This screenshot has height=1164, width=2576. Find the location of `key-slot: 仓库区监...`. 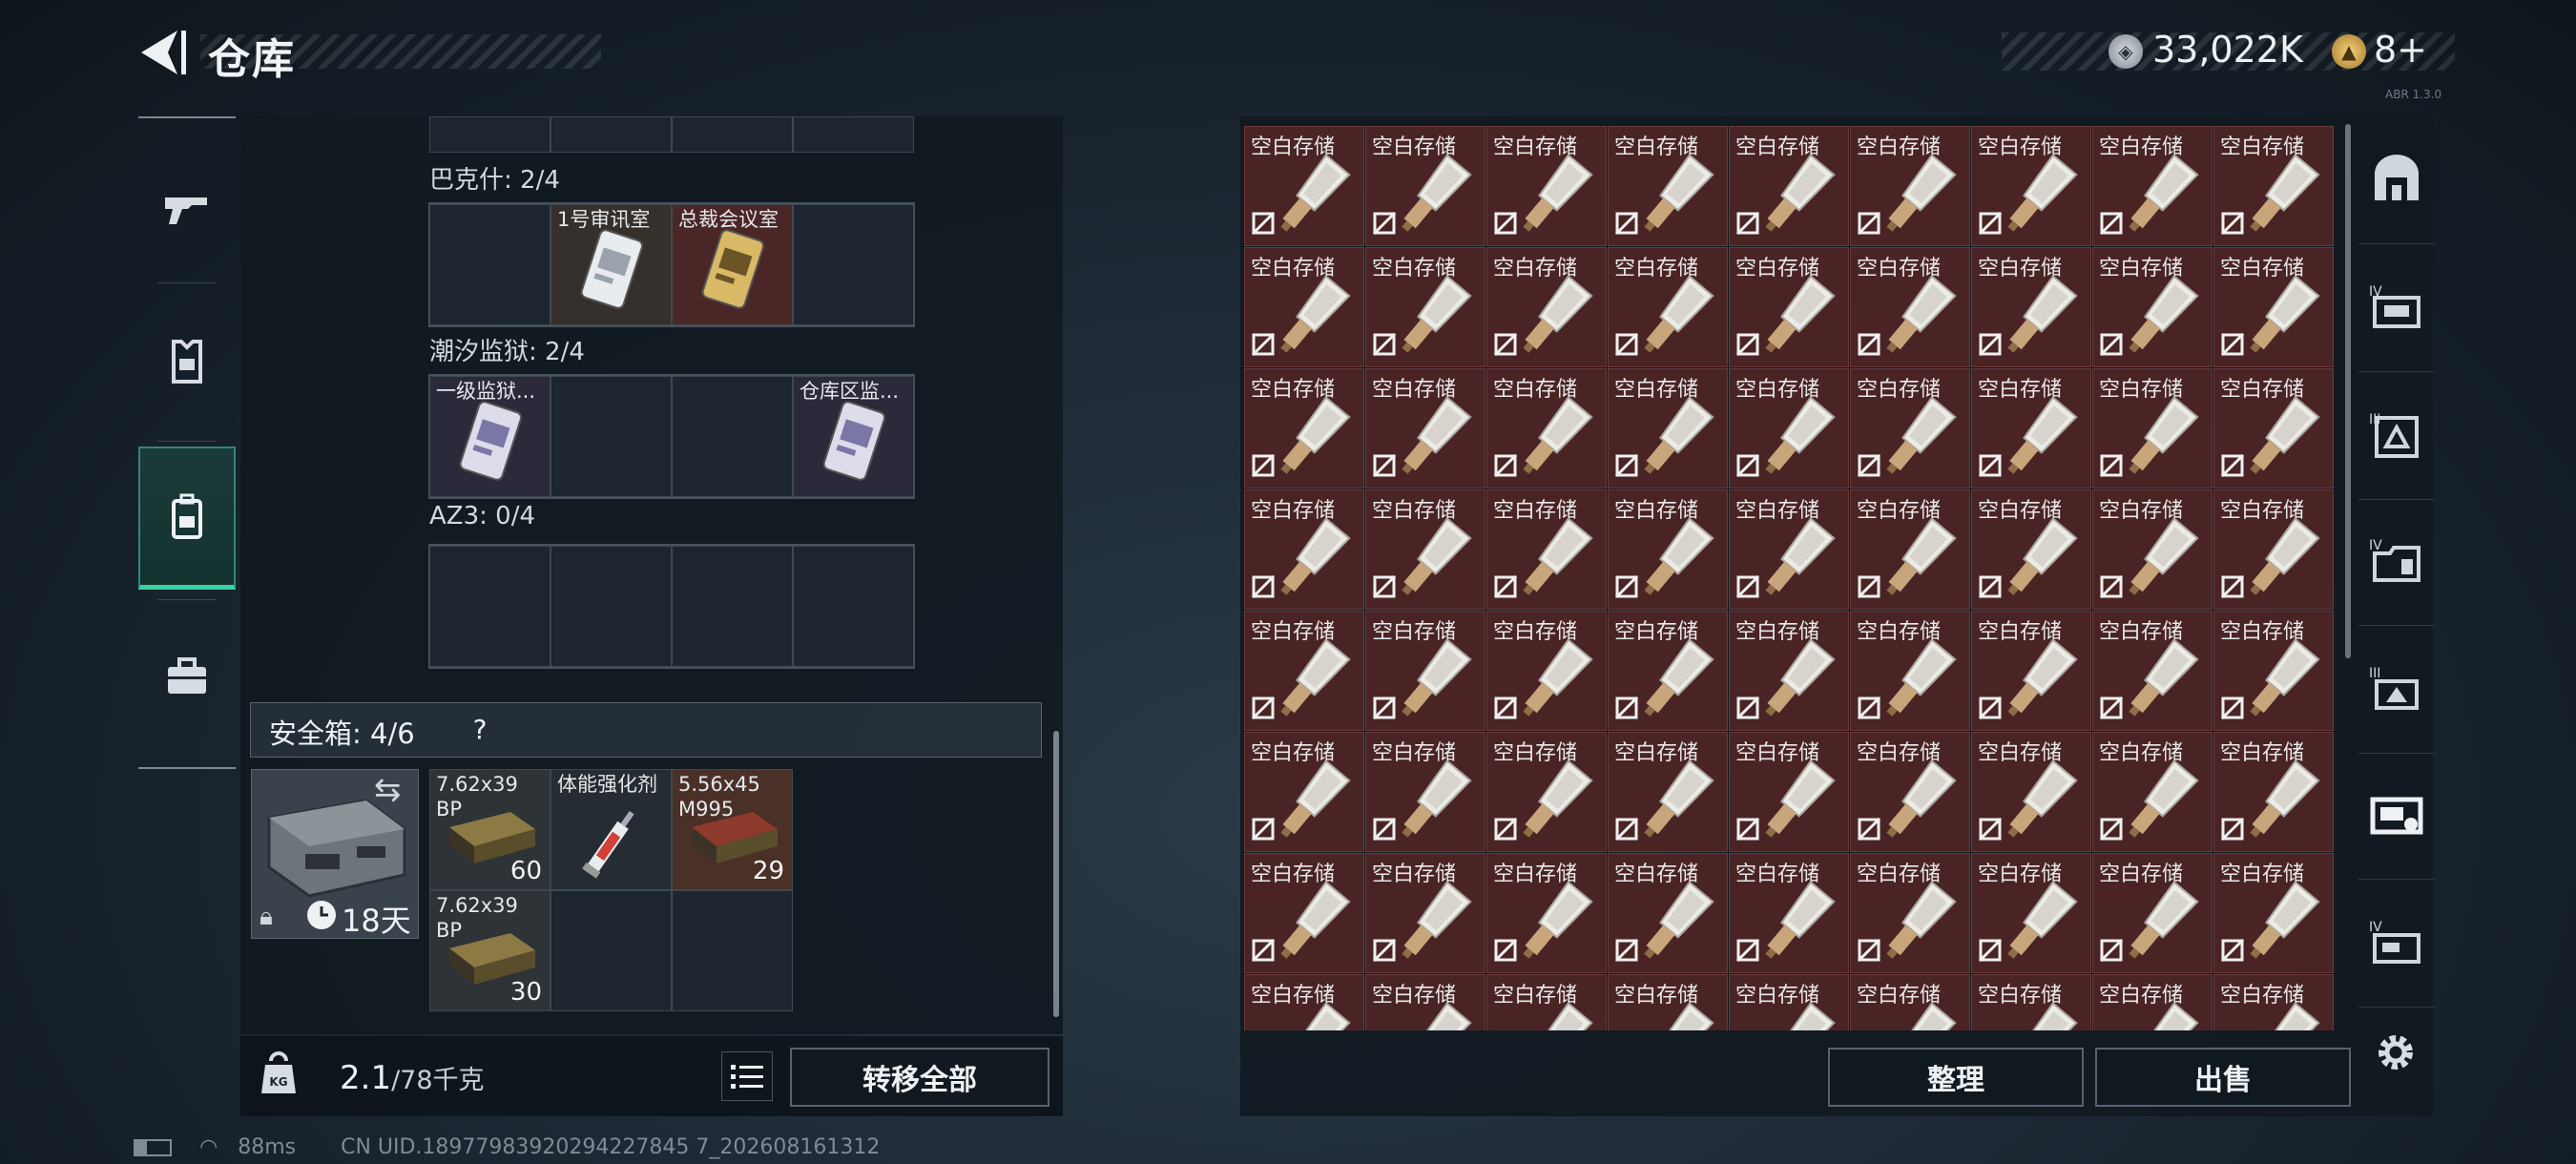

key-slot: 仓库区监... is located at coordinates (853, 436).